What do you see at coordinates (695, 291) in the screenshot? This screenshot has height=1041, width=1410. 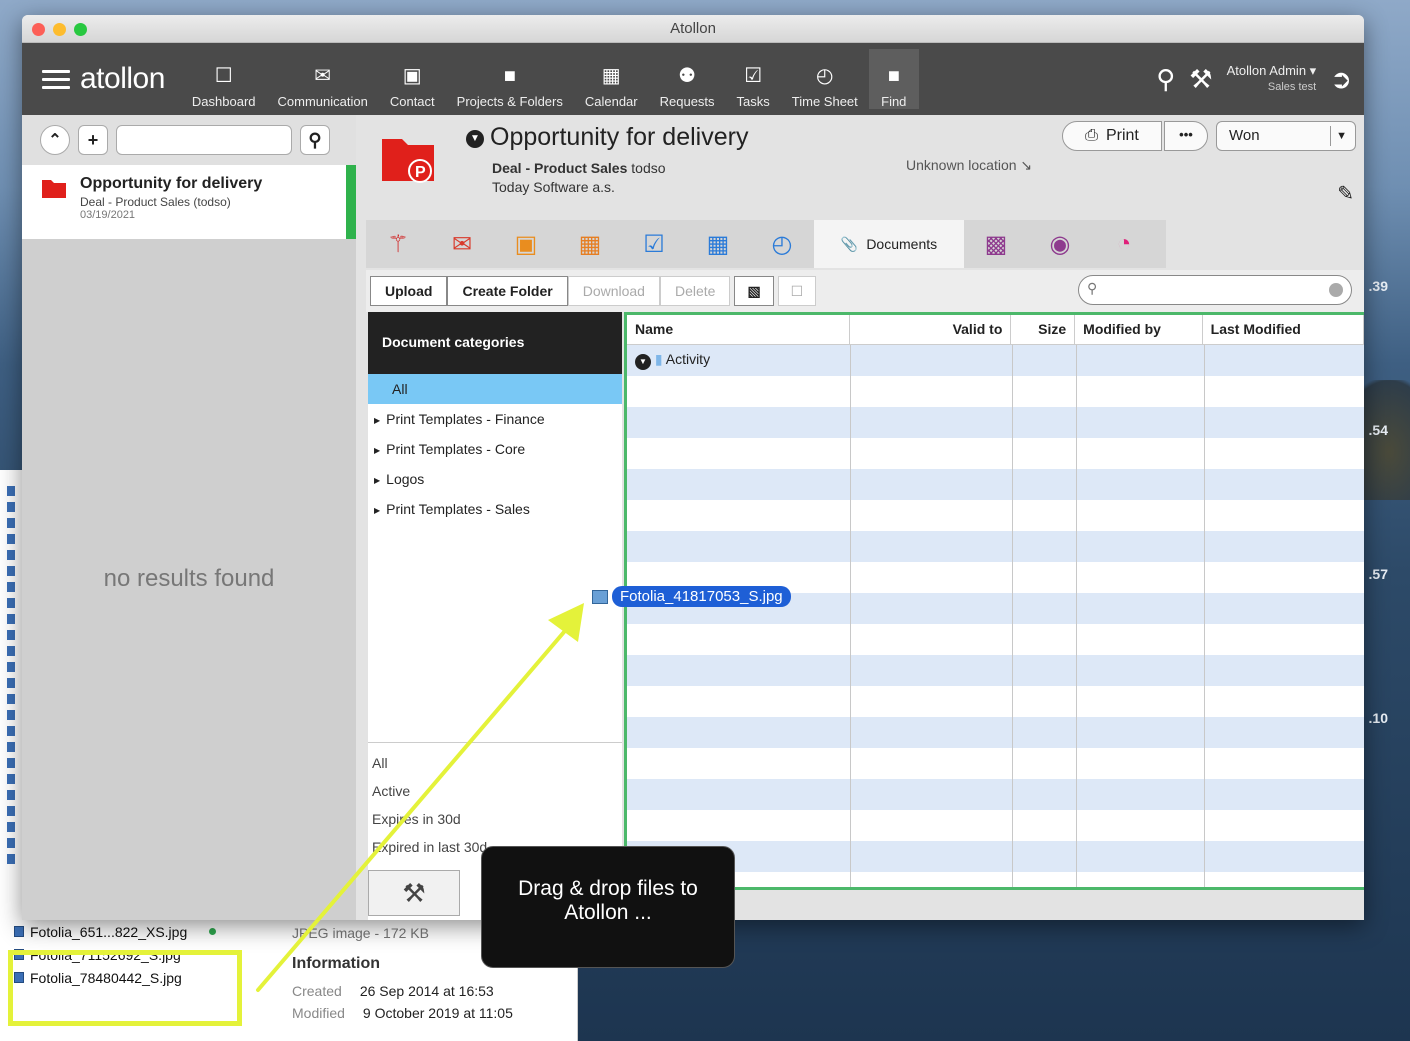 I see `delete-button: Delete` at bounding box center [695, 291].